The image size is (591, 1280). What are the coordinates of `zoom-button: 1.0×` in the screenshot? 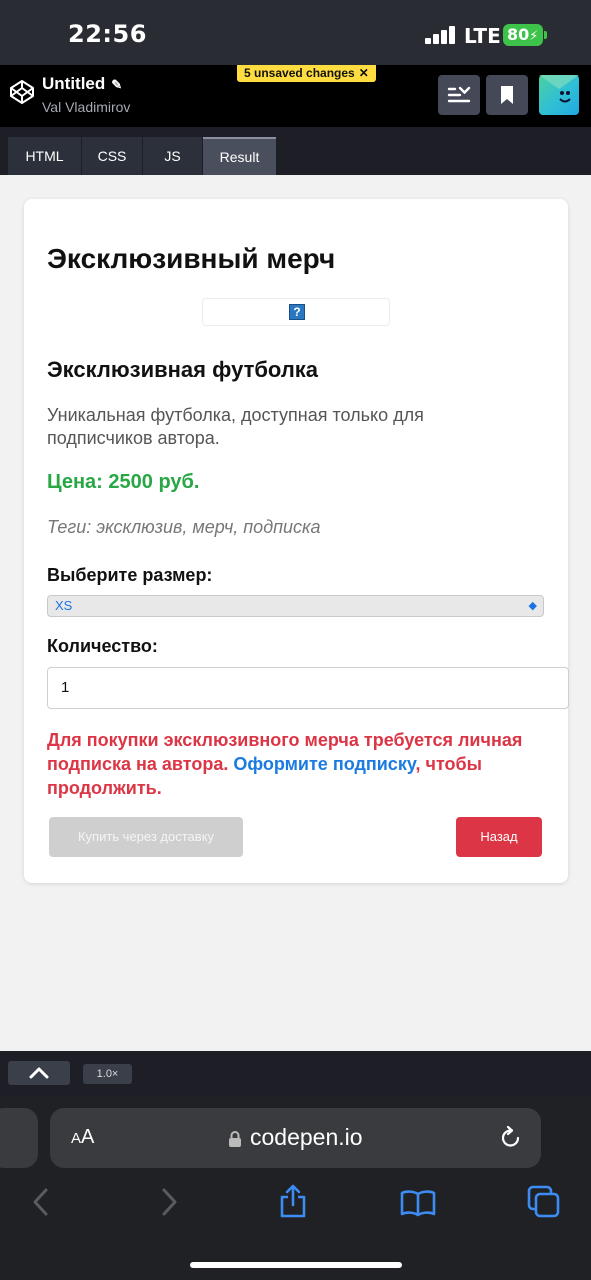 It's located at (107, 1074).